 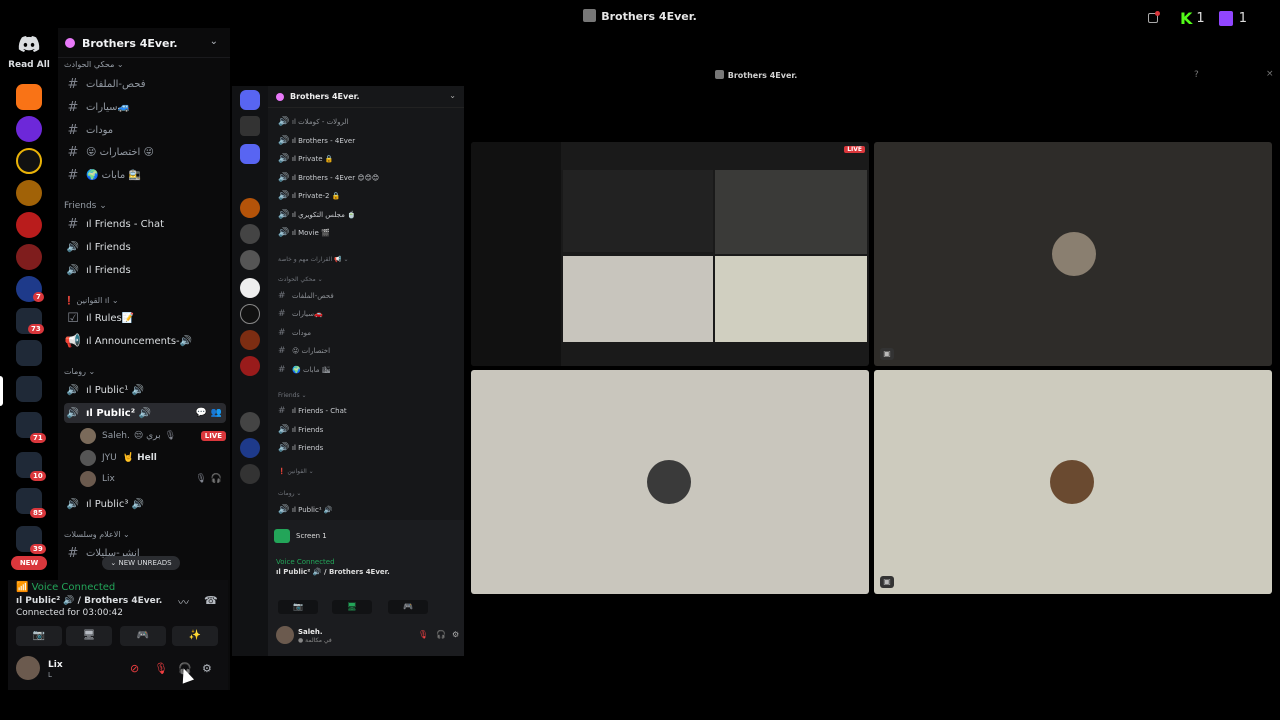 What do you see at coordinates (79, 371) in the screenshot?
I see `category-header: رومات ⌄` at bounding box center [79, 371].